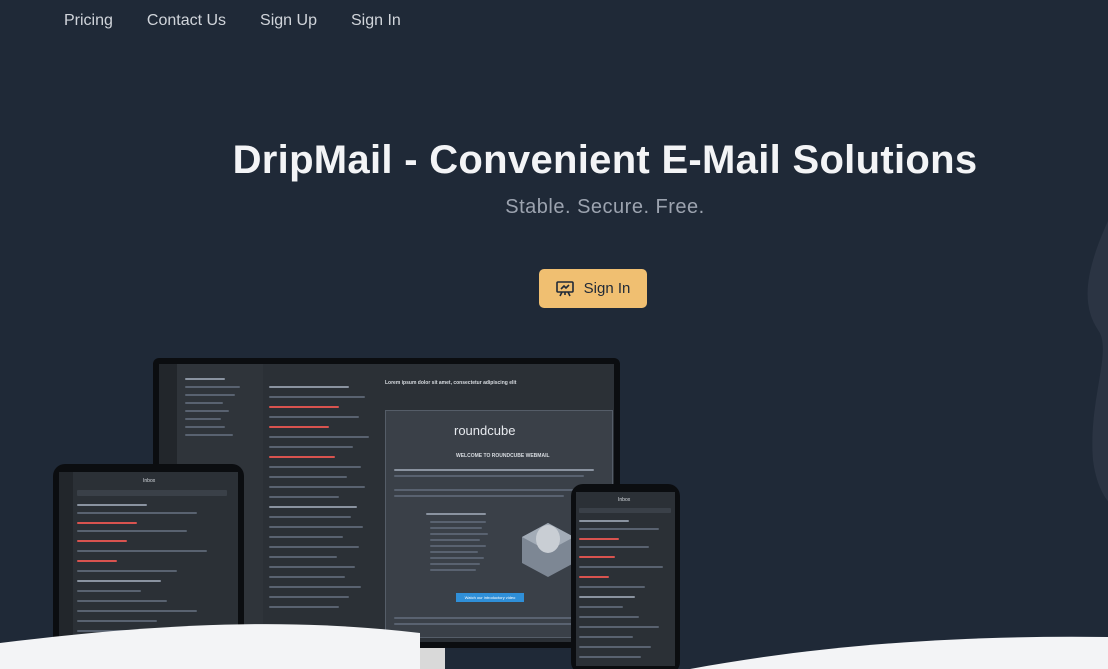  Describe the element at coordinates (605, 207) in the screenshot. I see `hero-subtitle: Stable. Secure. Free.` at that location.